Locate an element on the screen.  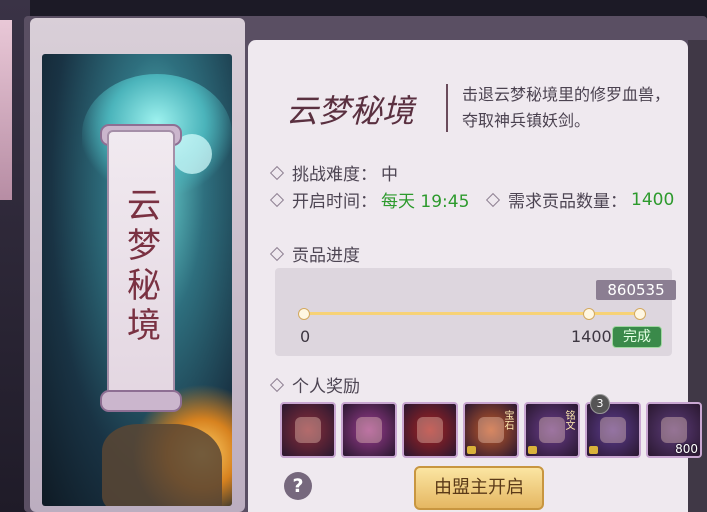
progress-start-knob is located at coordinates (304, 314).